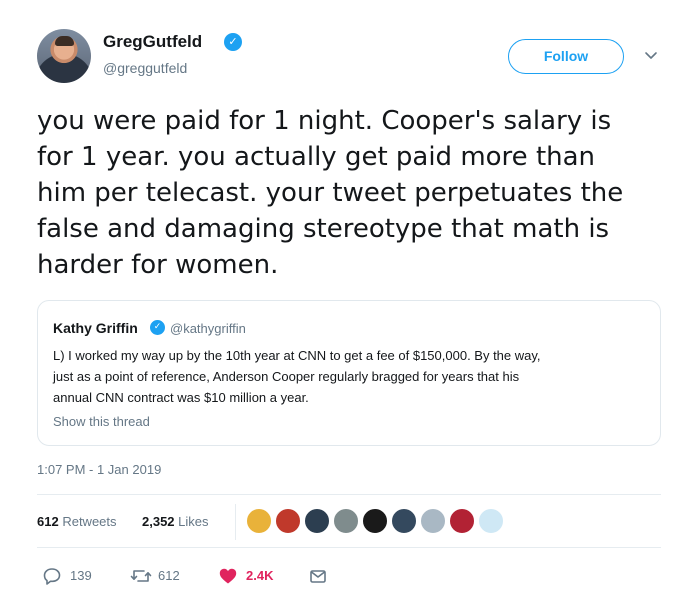 The image size is (700, 608). Describe the element at coordinates (95, 328) in the screenshot. I see `quoted-author-name: Kathy Griffin` at that location.